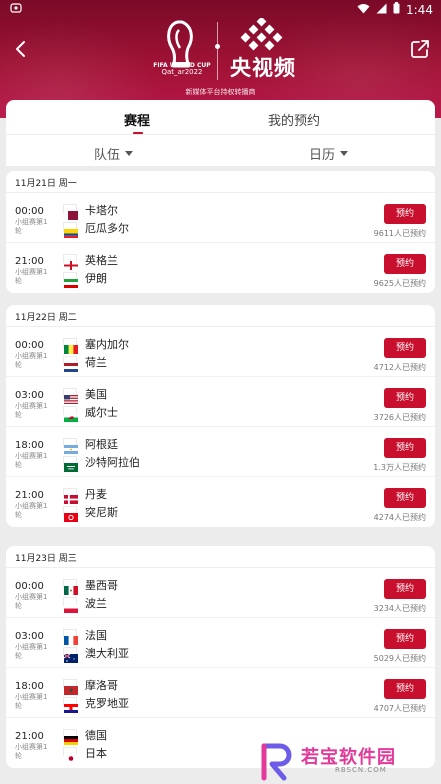  I want to click on match-row: 03:00 小组赛第1轮 美国 威尔士 预约 3726人已预约, so click(220, 402).